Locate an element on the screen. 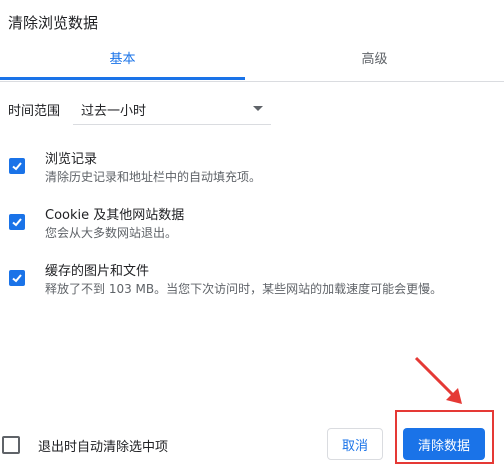 This screenshot has height=471, width=504. auto-clear-label: 退出时自动清除选中项 is located at coordinates (103, 447).